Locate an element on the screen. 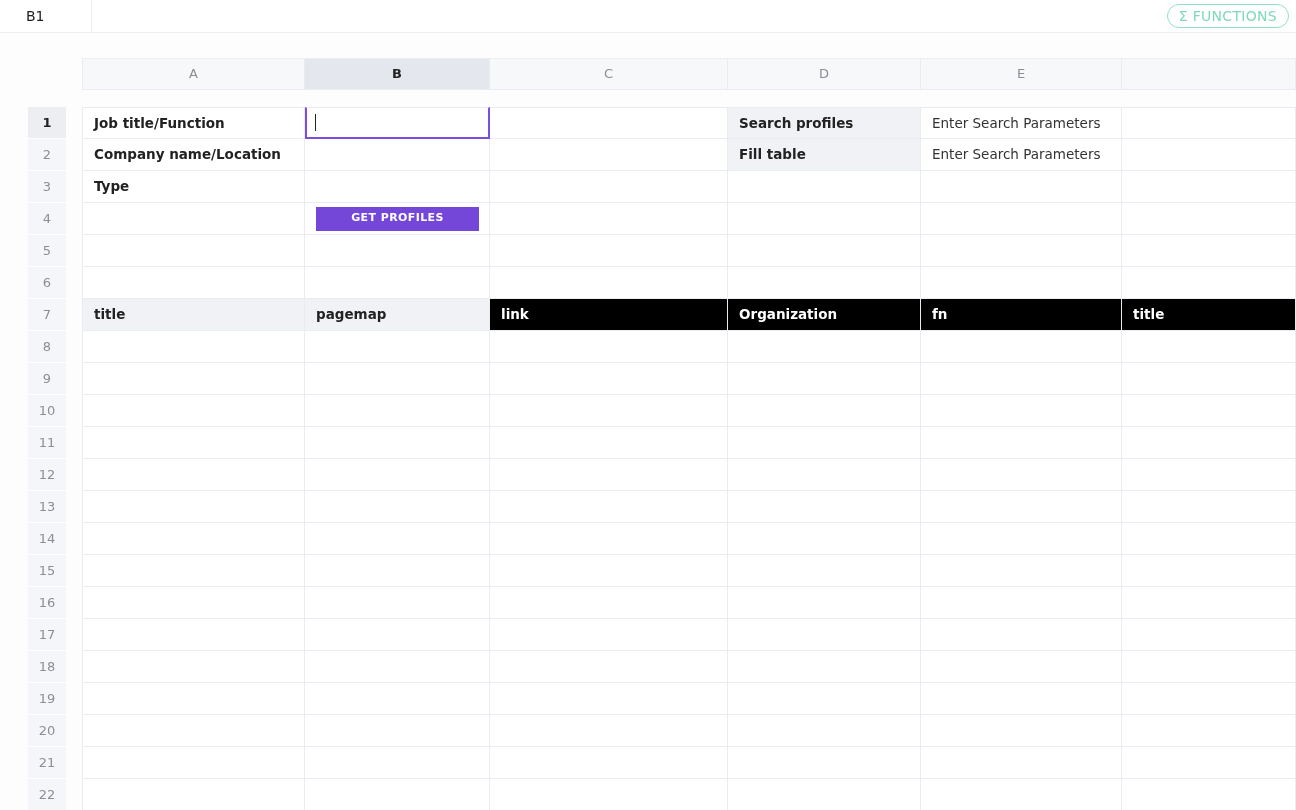  text-cursor is located at coordinates (315, 122).